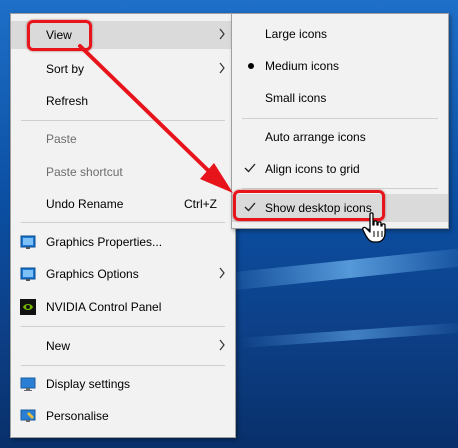  I want to click on submenu-item-medium-icons: Medium icons, so click(340, 66).